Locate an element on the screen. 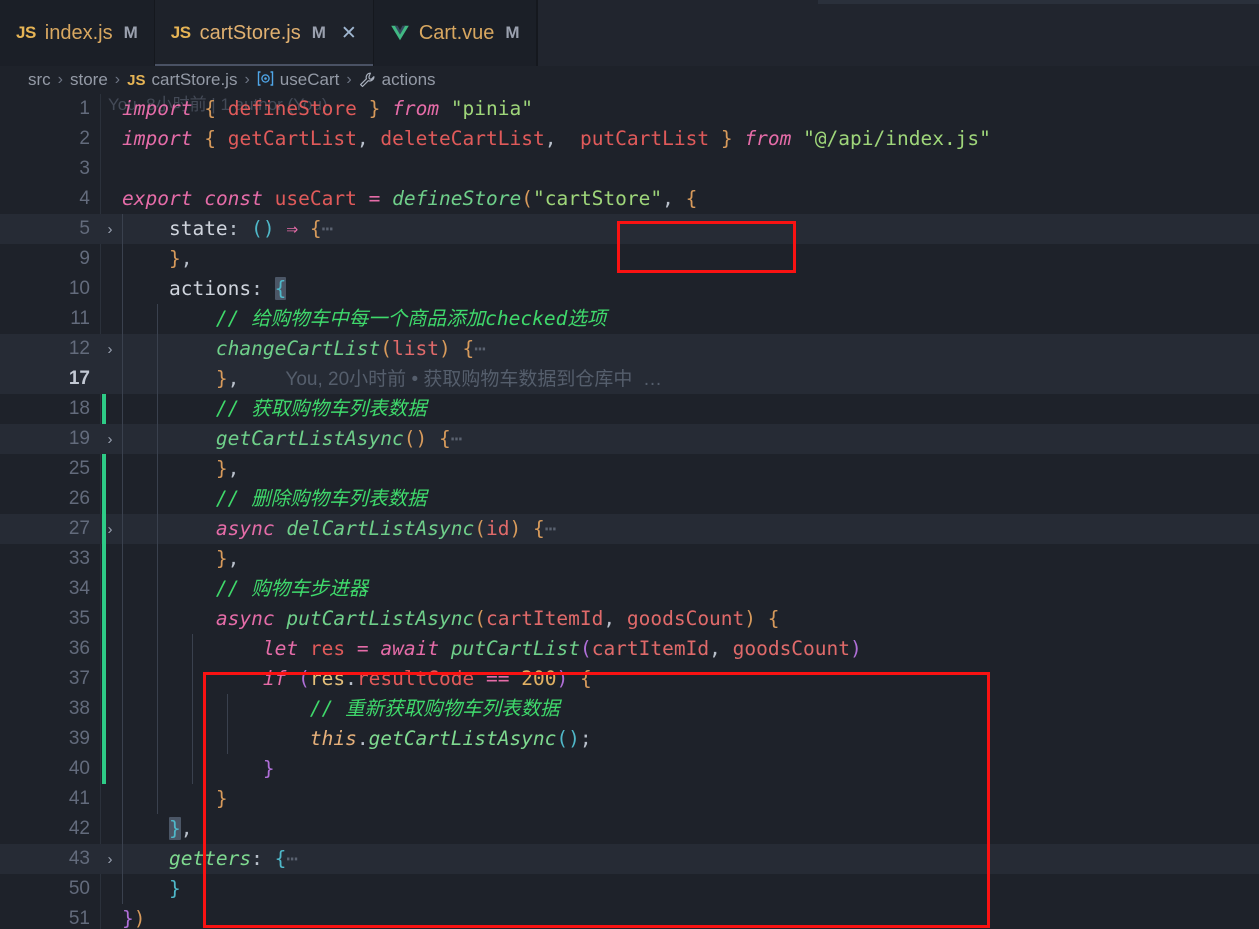  code-line: 1 import { defineStore } from "pinia" is located at coordinates (629, 109).